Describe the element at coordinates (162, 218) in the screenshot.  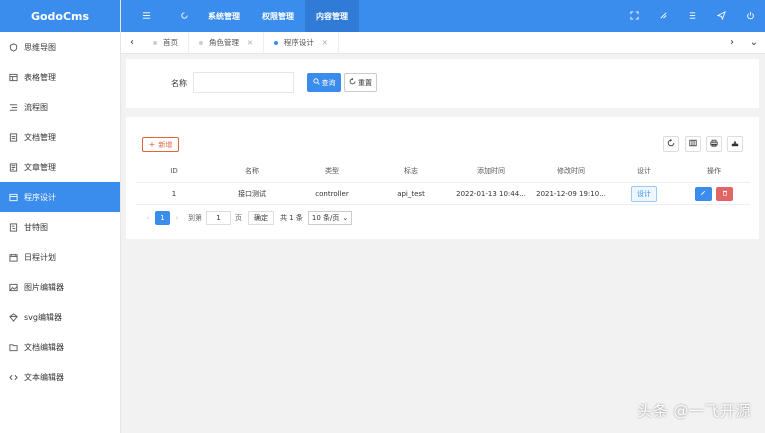
I see `current-page: 1` at that location.